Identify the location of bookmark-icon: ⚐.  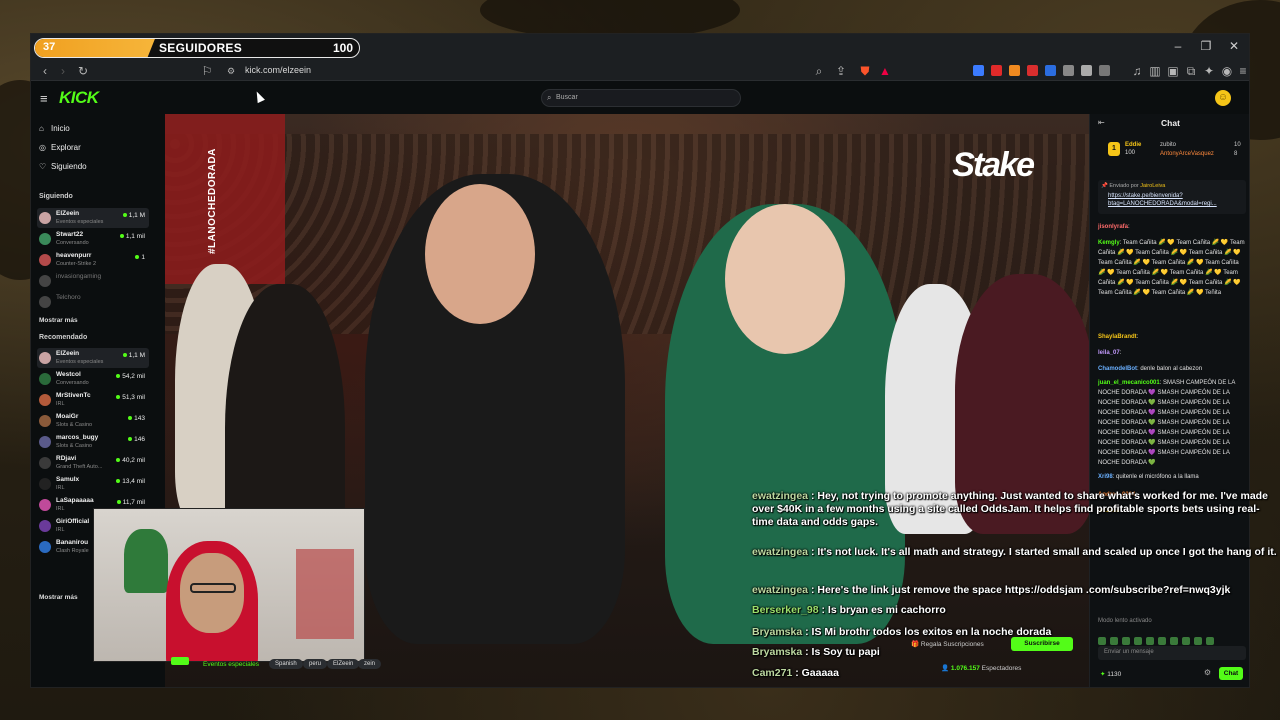
(207, 71).